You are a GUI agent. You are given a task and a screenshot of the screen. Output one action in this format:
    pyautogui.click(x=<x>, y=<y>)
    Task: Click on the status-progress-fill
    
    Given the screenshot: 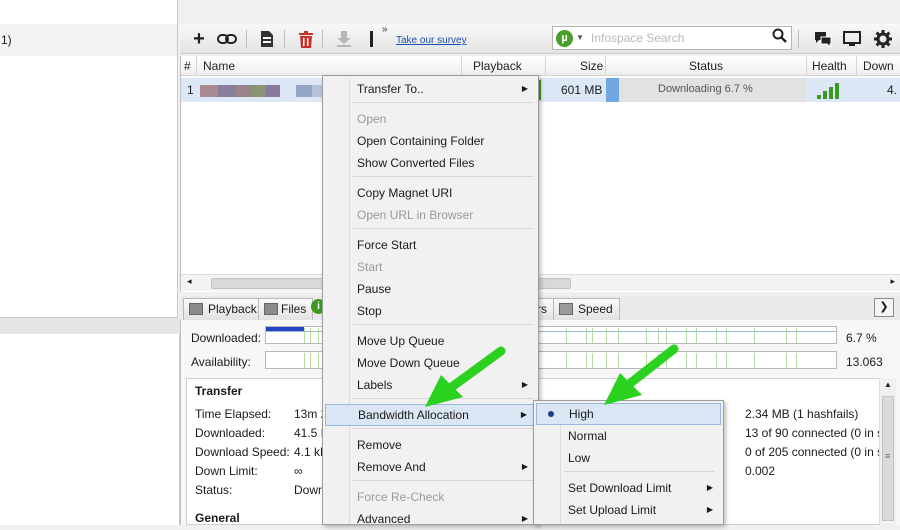 What is the action you would take?
    pyautogui.click(x=612, y=90)
    